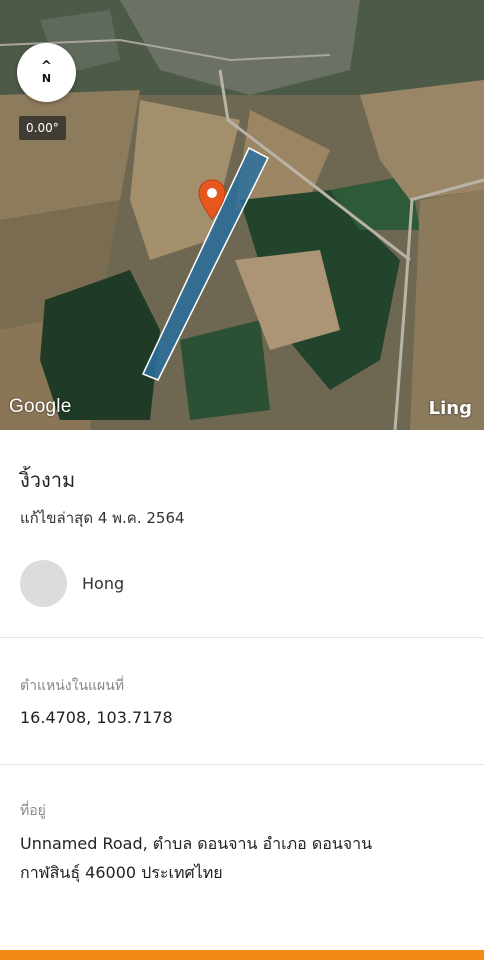 The height and width of the screenshot is (960, 484). What do you see at coordinates (212, 200) in the screenshot?
I see `location-pin-icon` at bounding box center [212, 200].